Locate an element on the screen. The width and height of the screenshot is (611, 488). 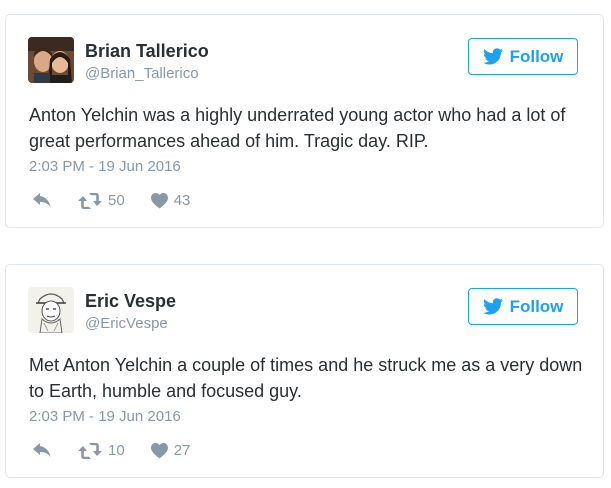
tweet-actions: 50 43 is located at coordinates (111, 200).